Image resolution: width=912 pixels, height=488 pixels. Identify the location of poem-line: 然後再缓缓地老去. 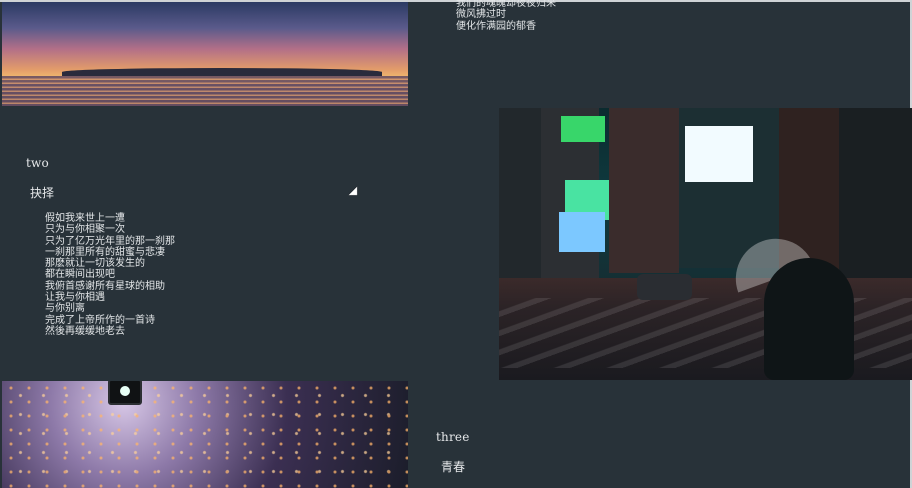
(85, 331).